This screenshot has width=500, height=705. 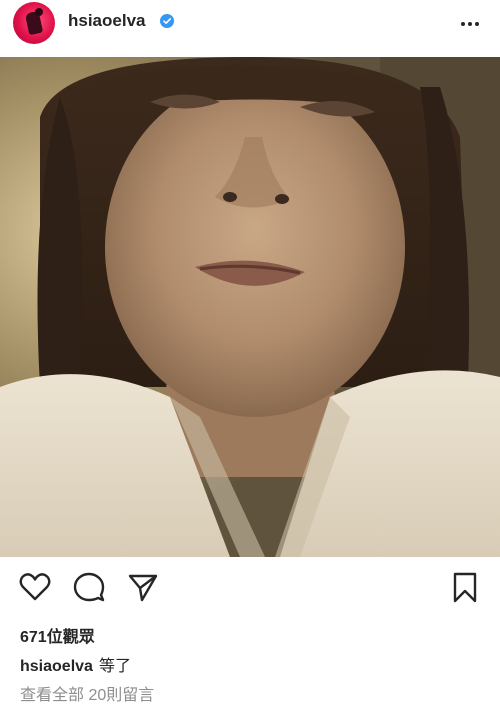 I want to click on post-caption: hsiaoelva 等了, so click(x=75, y=664).